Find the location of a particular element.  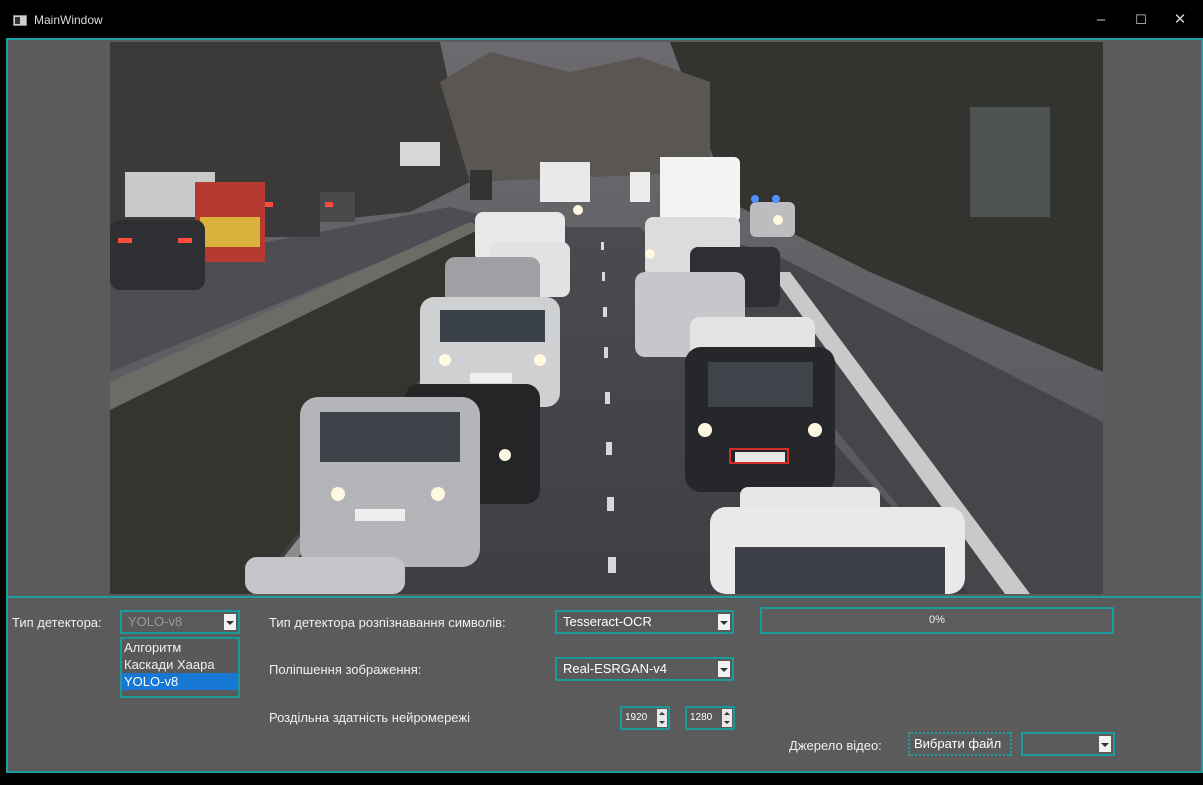

enhancement-combobox: Real-ESRGAN-v4 is located at coordinates (644, 669).